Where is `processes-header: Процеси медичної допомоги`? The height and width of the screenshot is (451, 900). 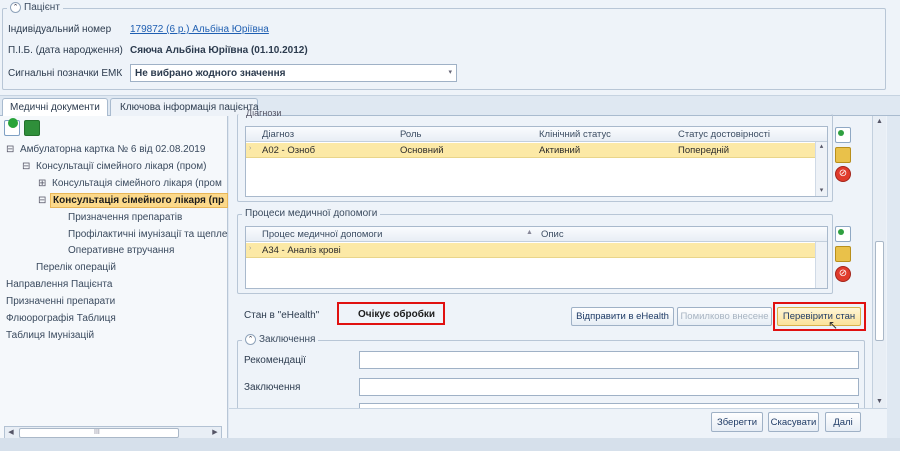
processes-header: Процеси медичної допомоги is located at coordinates (311, 213).